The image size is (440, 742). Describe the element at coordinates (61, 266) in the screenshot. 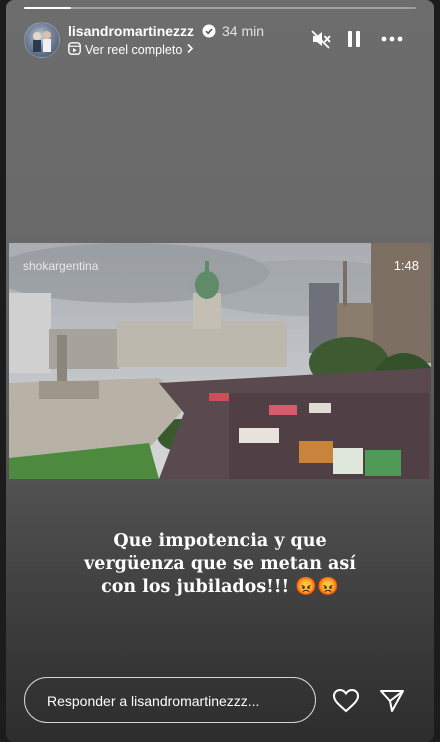

I see `media-watermark: shokargentina` at that location.